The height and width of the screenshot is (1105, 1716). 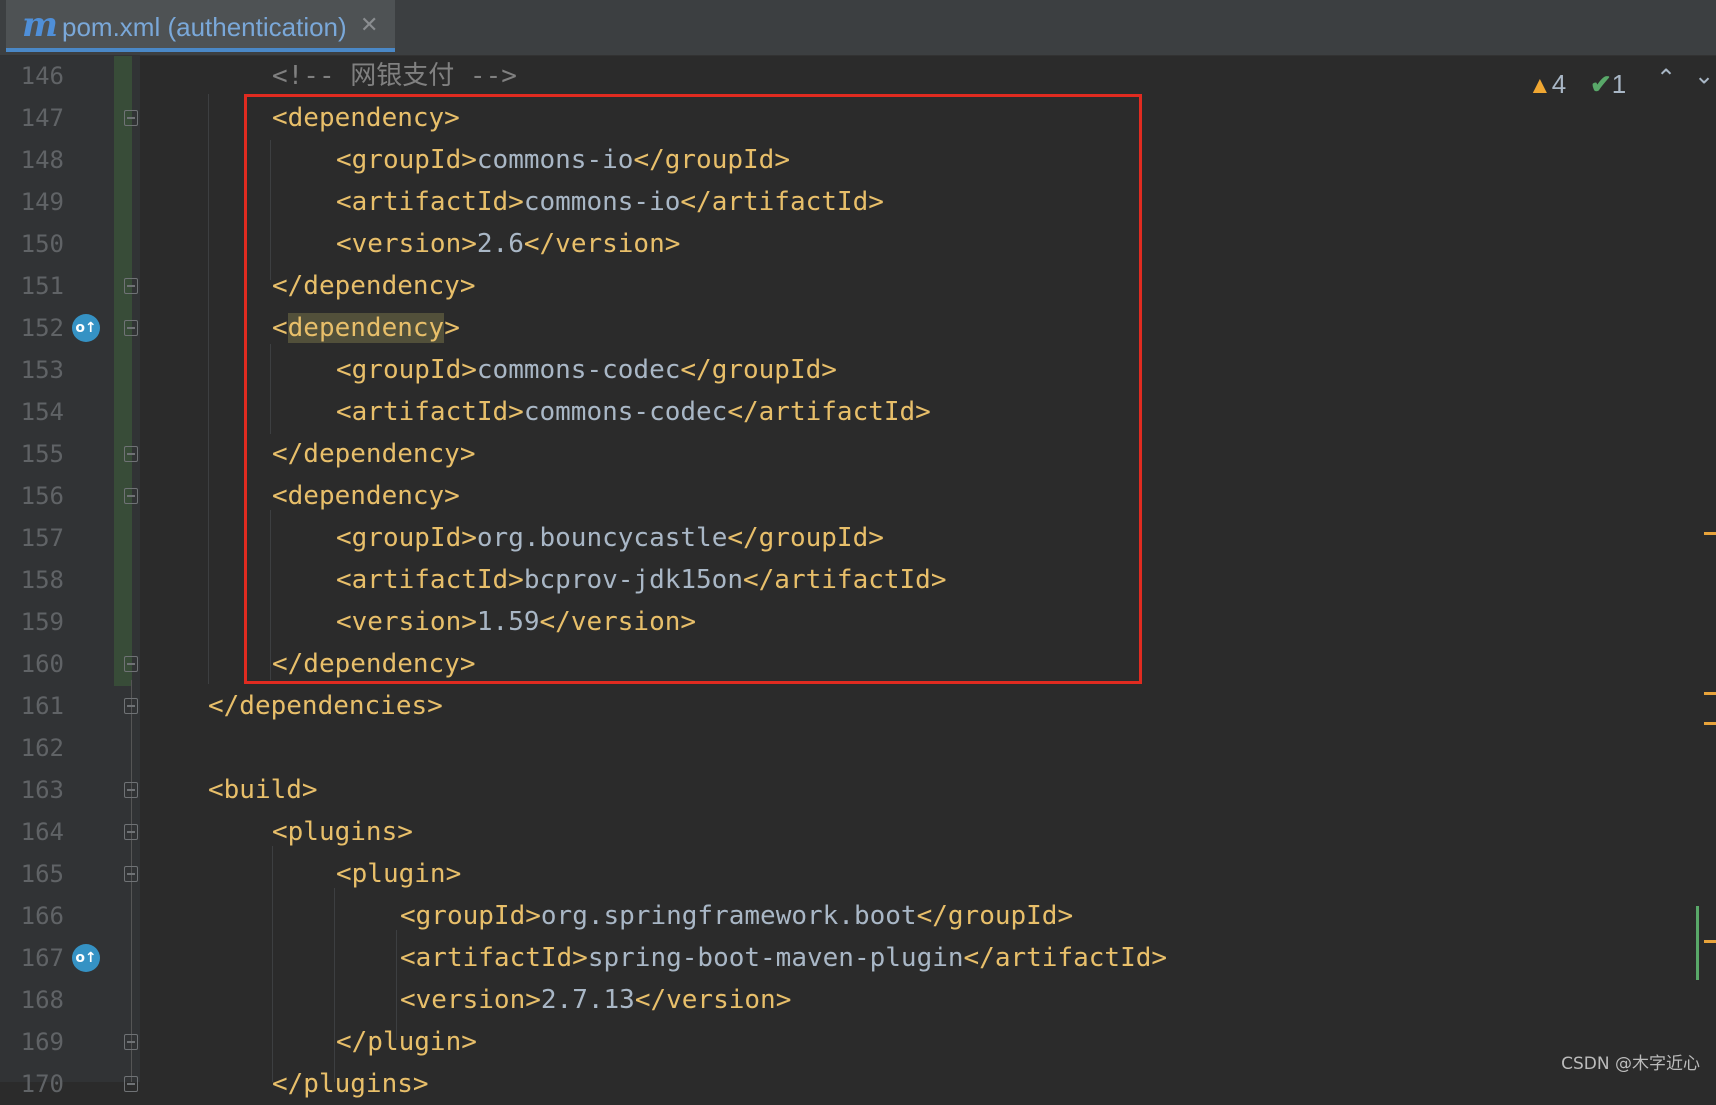 I want to click on line-number: 168, so click(x=32, y=1000).